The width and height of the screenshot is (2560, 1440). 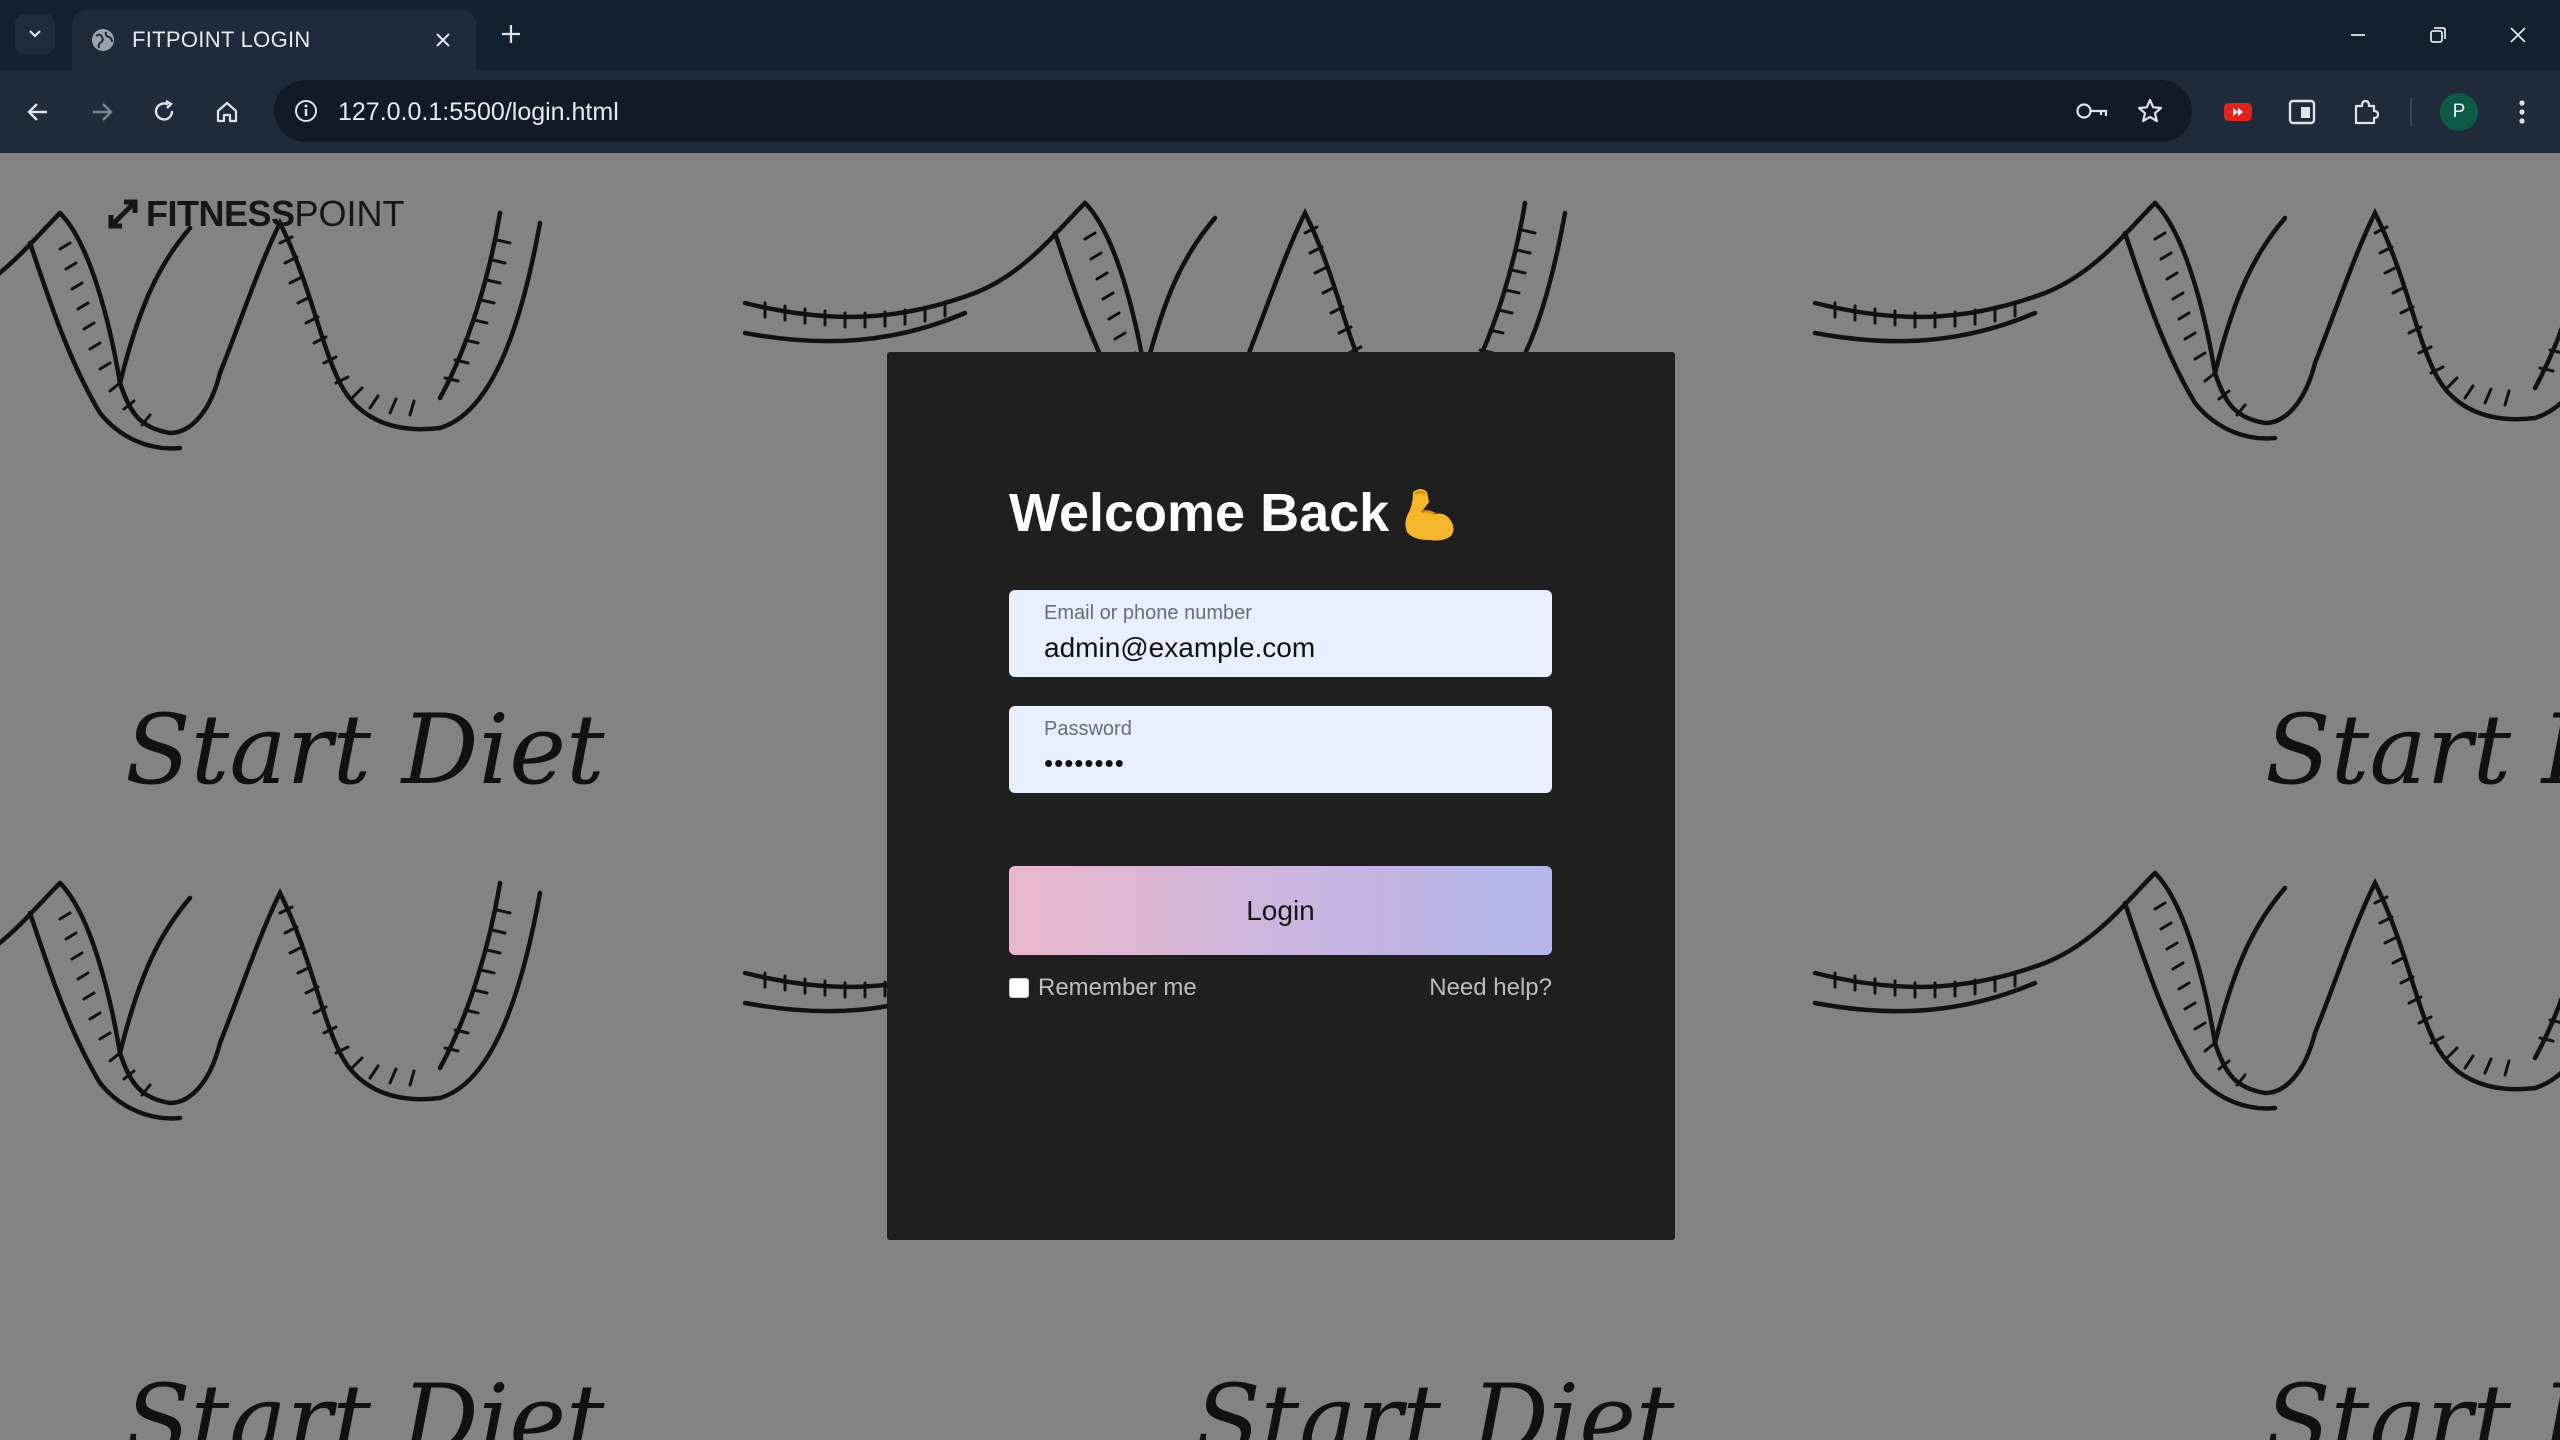 I want to click on youtube-extension-button, so click(x=2238, y=112).